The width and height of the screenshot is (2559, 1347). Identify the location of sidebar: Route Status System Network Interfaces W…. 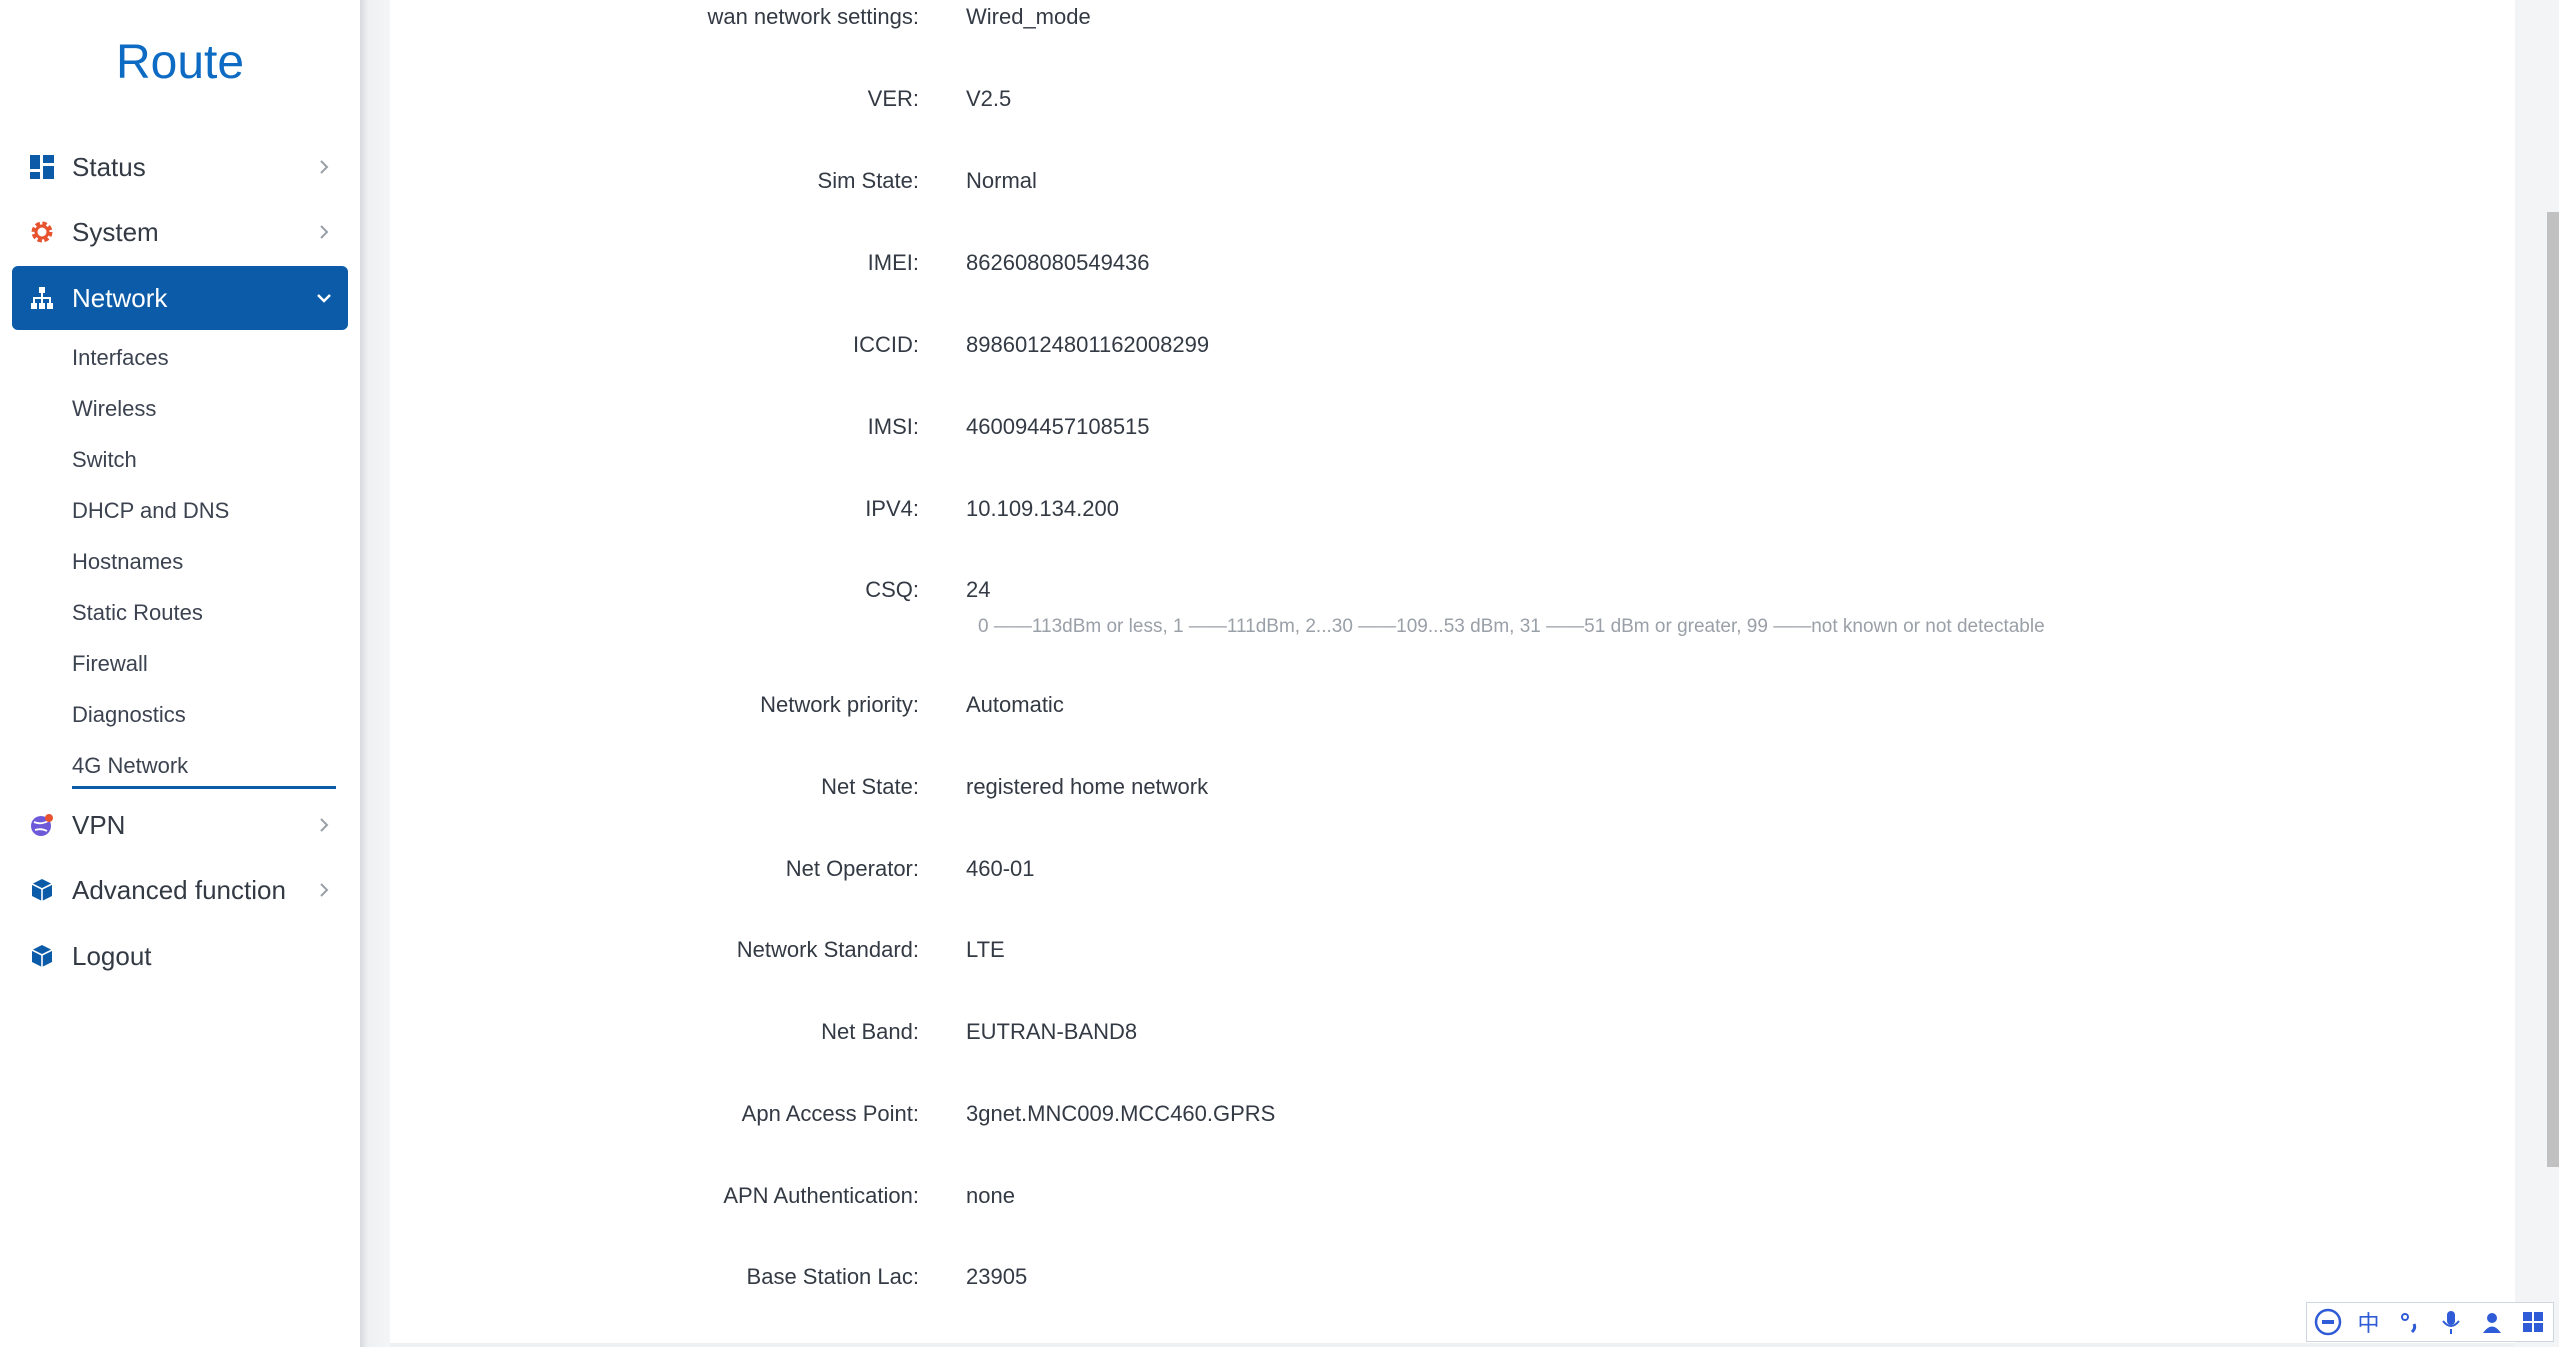
(180, 673).